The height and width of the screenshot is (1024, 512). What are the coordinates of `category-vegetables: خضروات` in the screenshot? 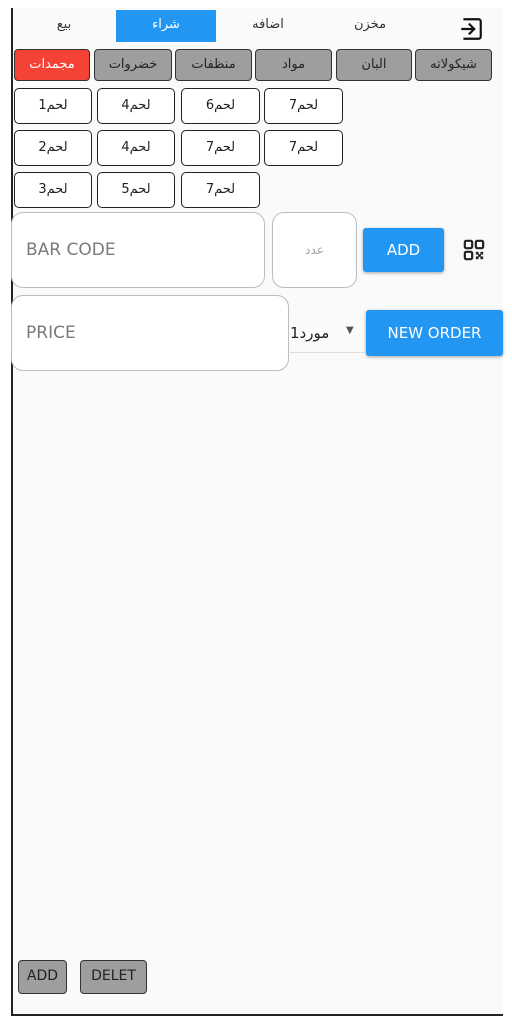 It's located at (133, 65).